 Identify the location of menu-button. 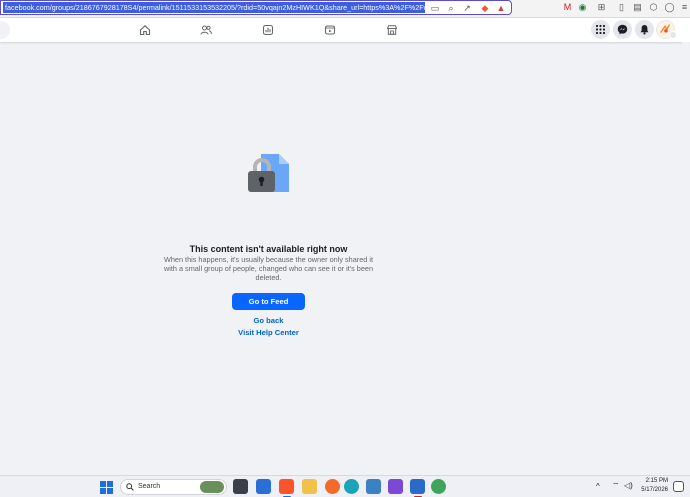
(600, 29).